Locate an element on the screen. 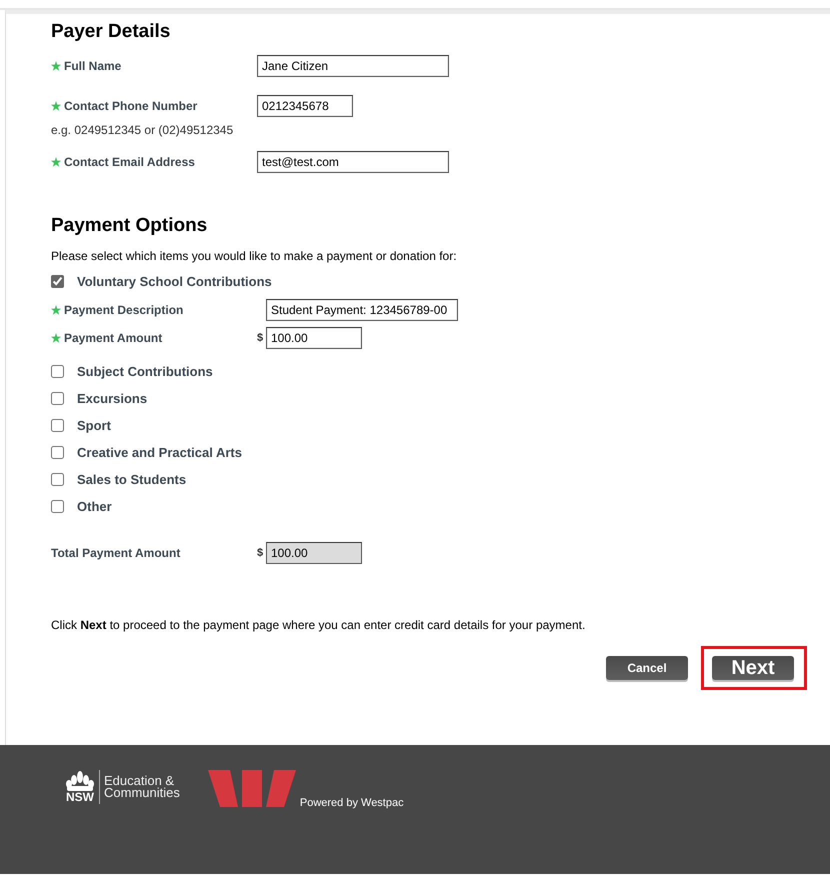  logo-text: Education & is located at coordinates (139, 781).